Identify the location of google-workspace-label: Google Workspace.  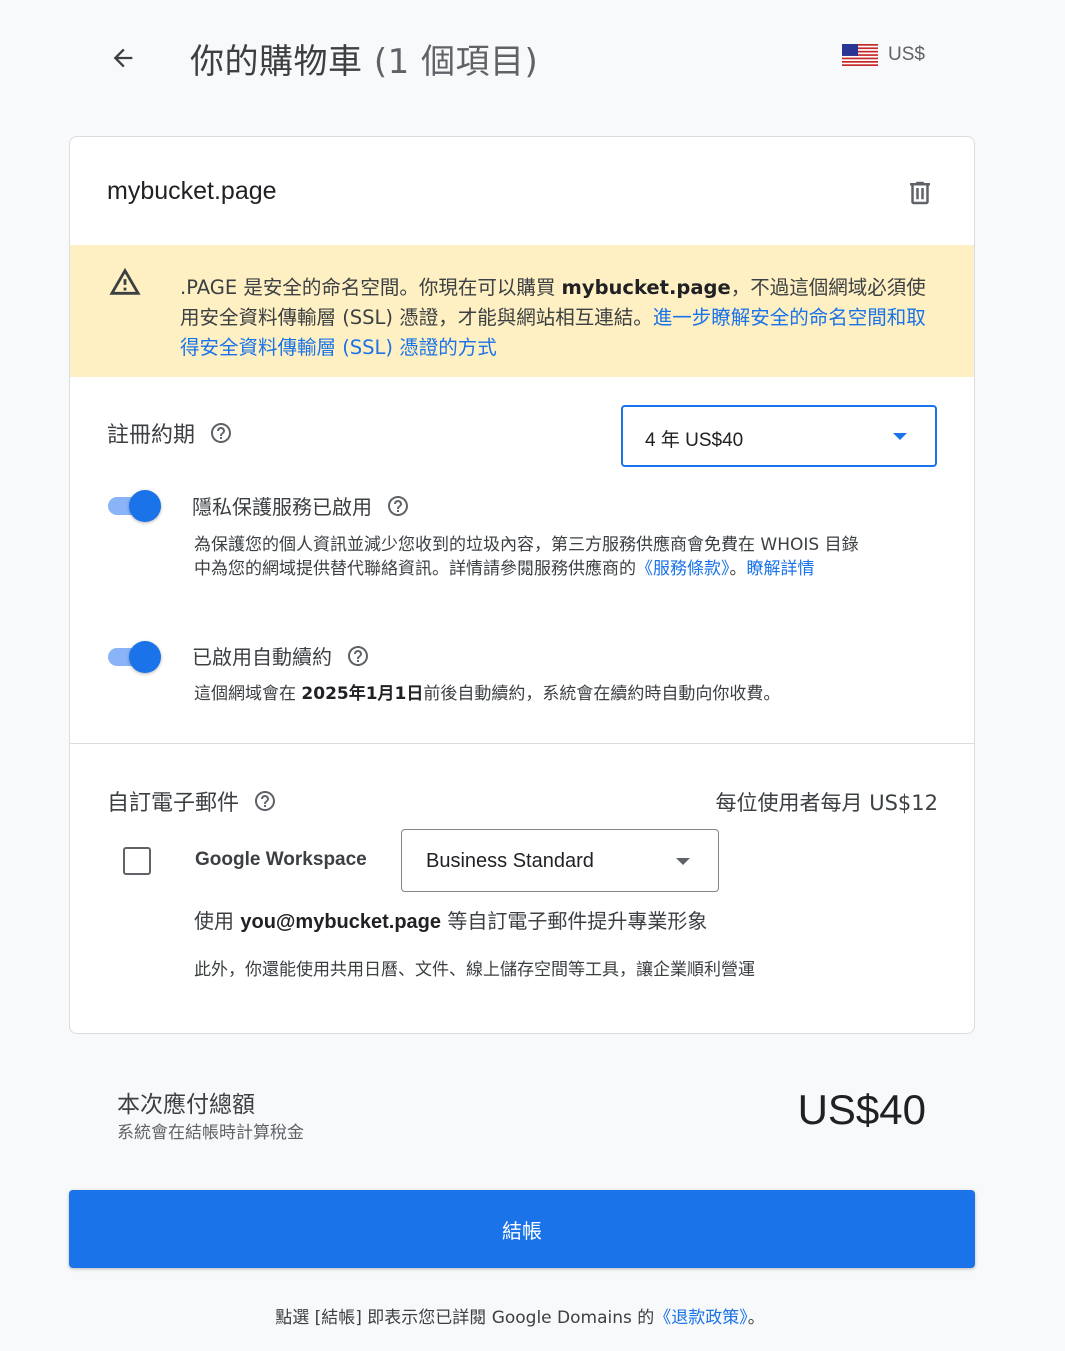
(281, 859).